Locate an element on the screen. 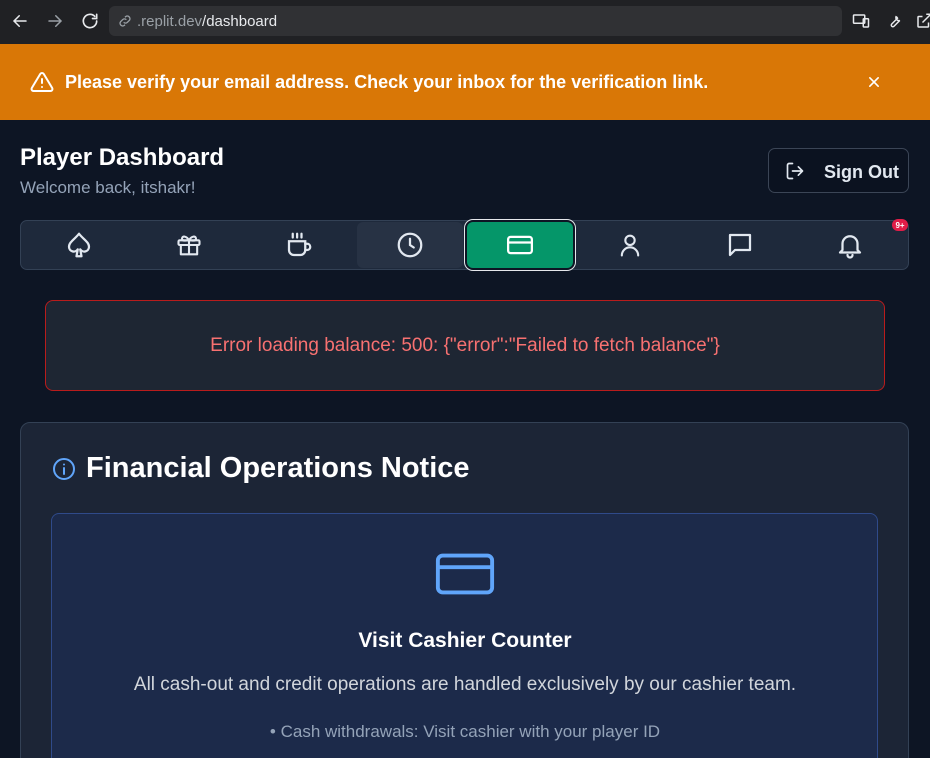 The height and width of the screenshot is (758, 930). tab-rewards is located at coordinates (189, 245).